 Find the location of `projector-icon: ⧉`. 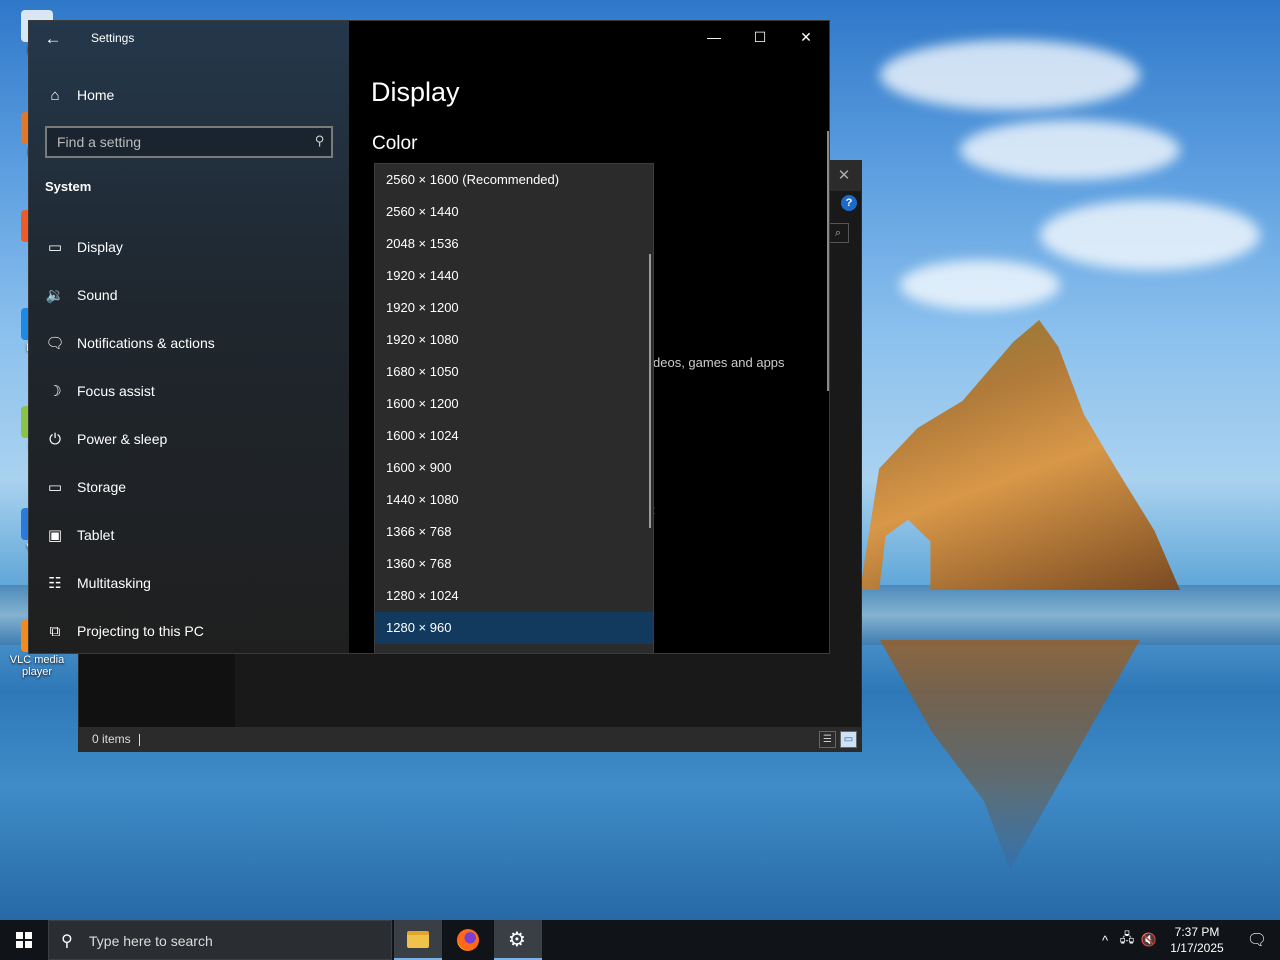

projector-icon: ⧉ is located at coordinates (55, 631).